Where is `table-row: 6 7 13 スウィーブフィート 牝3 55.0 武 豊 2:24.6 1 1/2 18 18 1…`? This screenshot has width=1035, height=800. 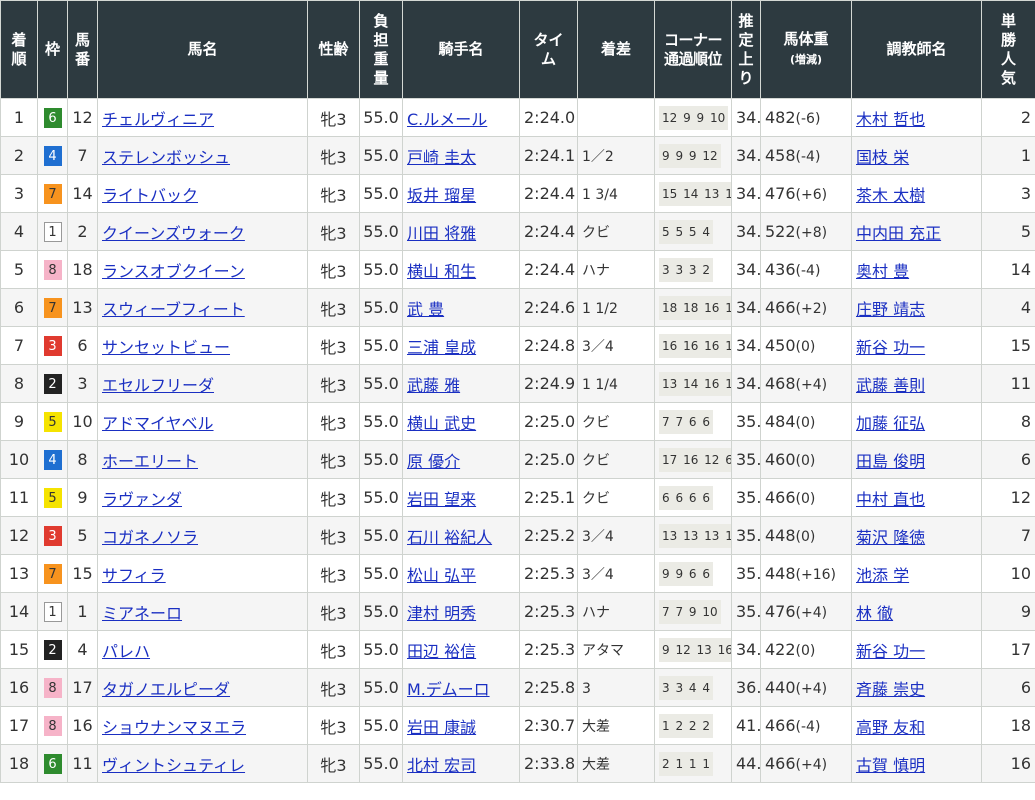 table-row: 6 7 13 スウィーブフィート 牝3 55.0 武 豊 2:24.6 1 1/2 18 18 1… is located at coordinates (517, 307).